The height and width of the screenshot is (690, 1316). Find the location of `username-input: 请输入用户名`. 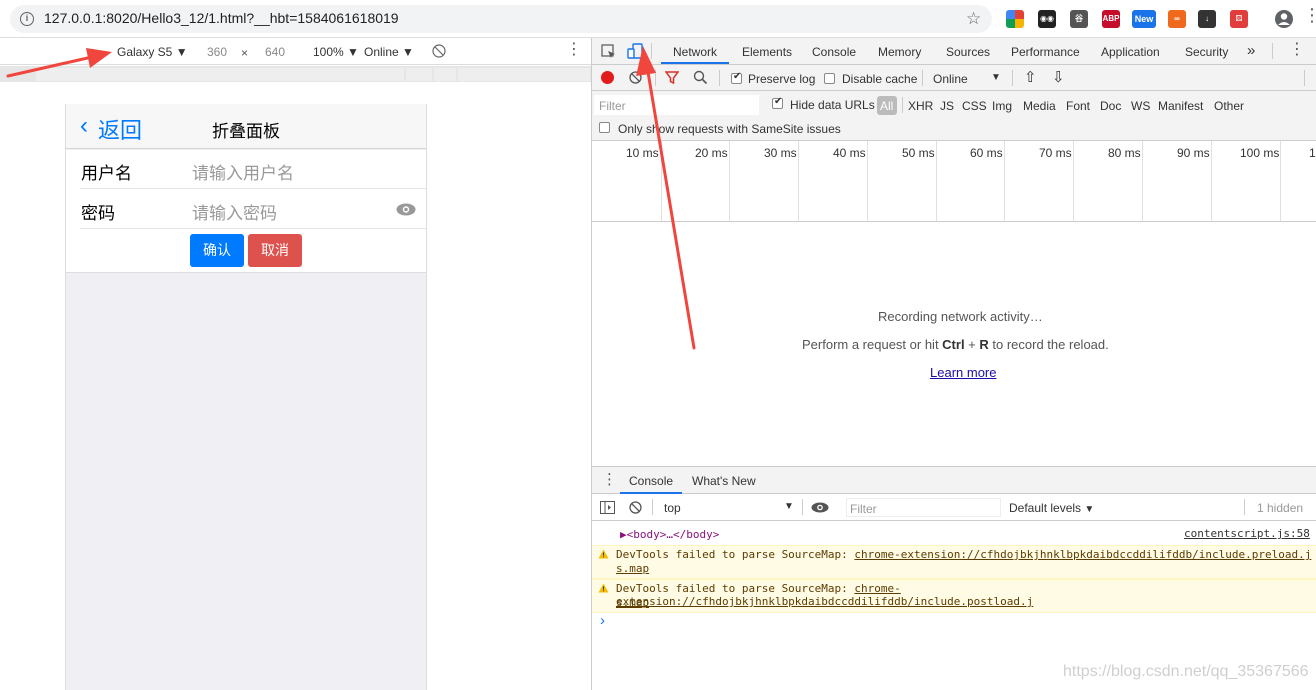

username-input: 请输入用户名 is located at coordinates (243, 171).